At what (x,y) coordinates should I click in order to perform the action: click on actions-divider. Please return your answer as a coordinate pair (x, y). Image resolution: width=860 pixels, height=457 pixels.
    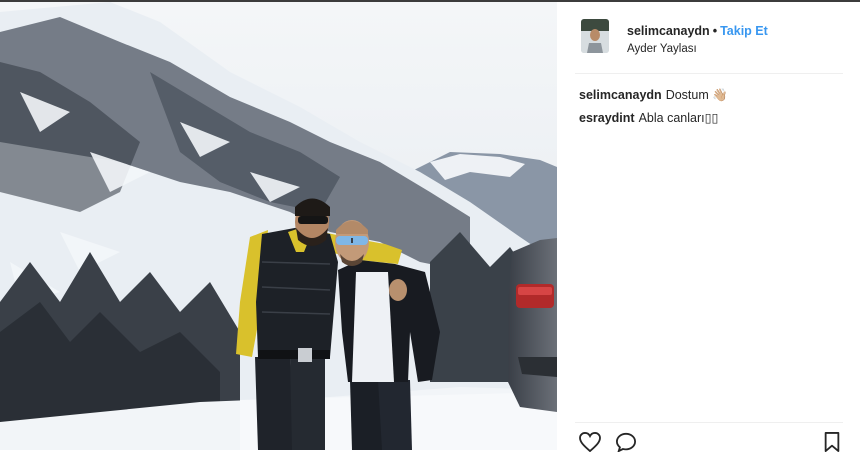
    Looking at the image, I should click on (709, 422).